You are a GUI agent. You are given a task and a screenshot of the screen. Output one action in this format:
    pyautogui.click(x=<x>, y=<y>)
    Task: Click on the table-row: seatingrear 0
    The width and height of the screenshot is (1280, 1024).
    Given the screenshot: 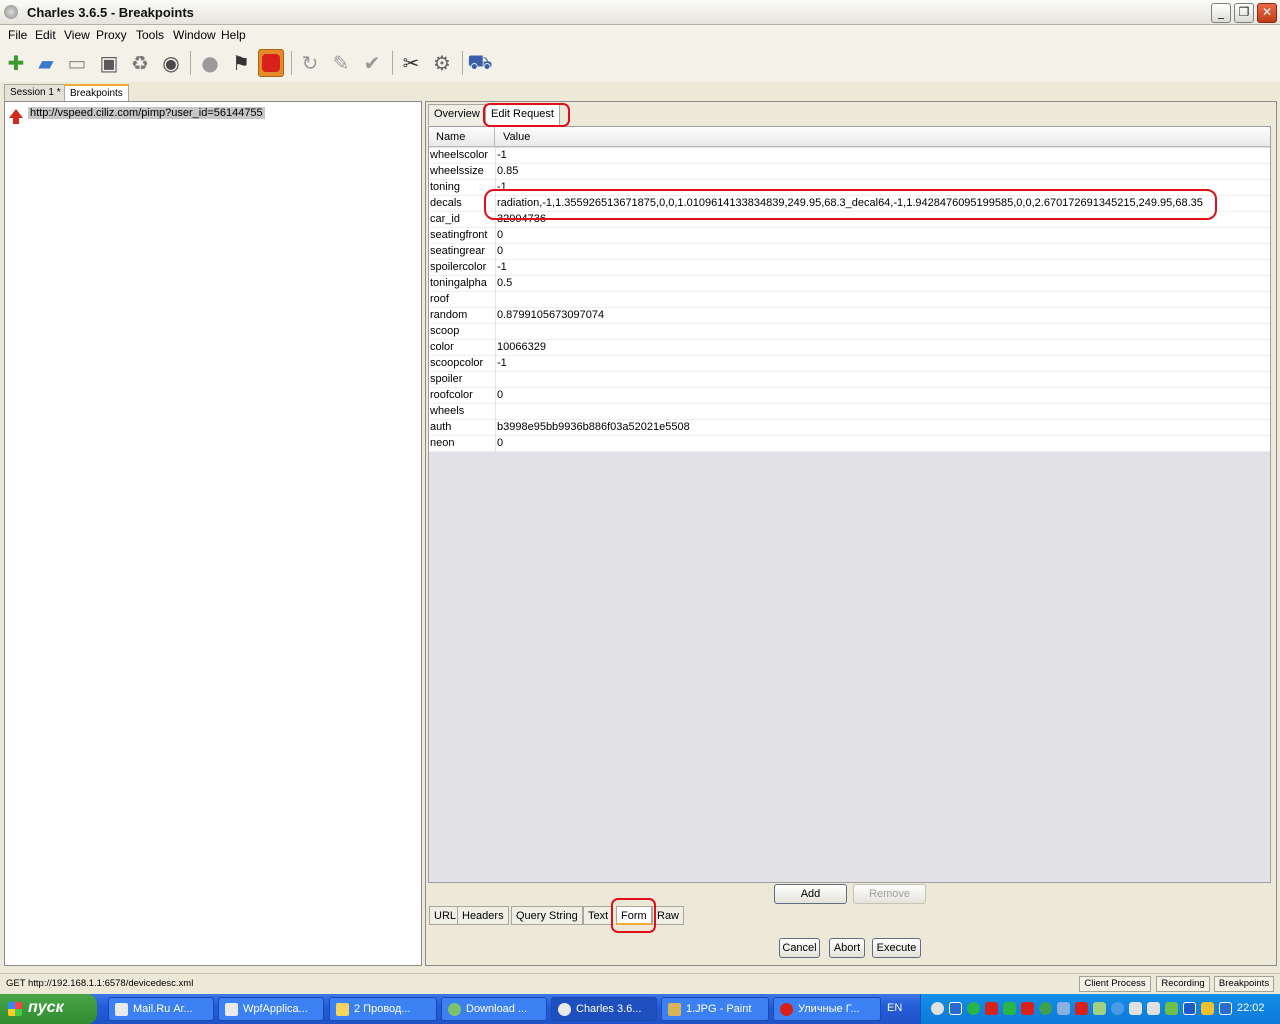 What is the action you would take?
    pyautogui.click(x=849, y=252)
    